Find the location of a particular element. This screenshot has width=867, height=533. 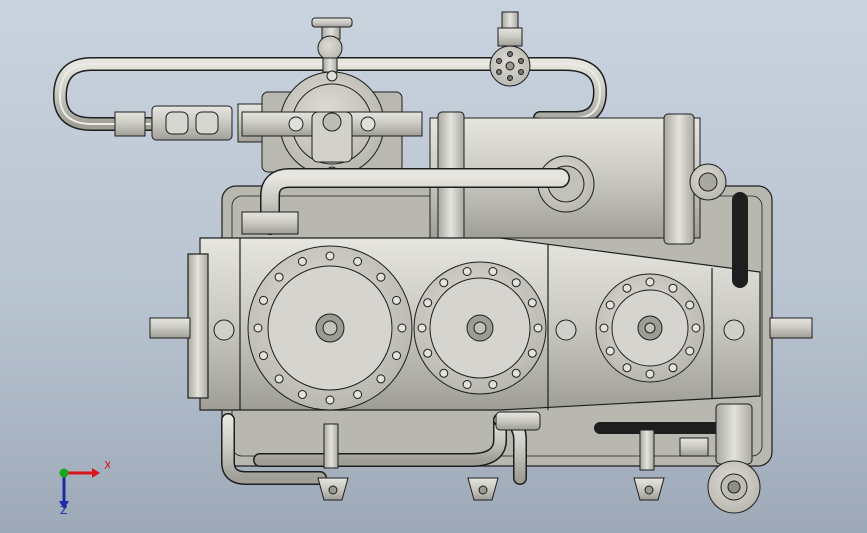

gear-cover-right is located at coordinates (650, 328).